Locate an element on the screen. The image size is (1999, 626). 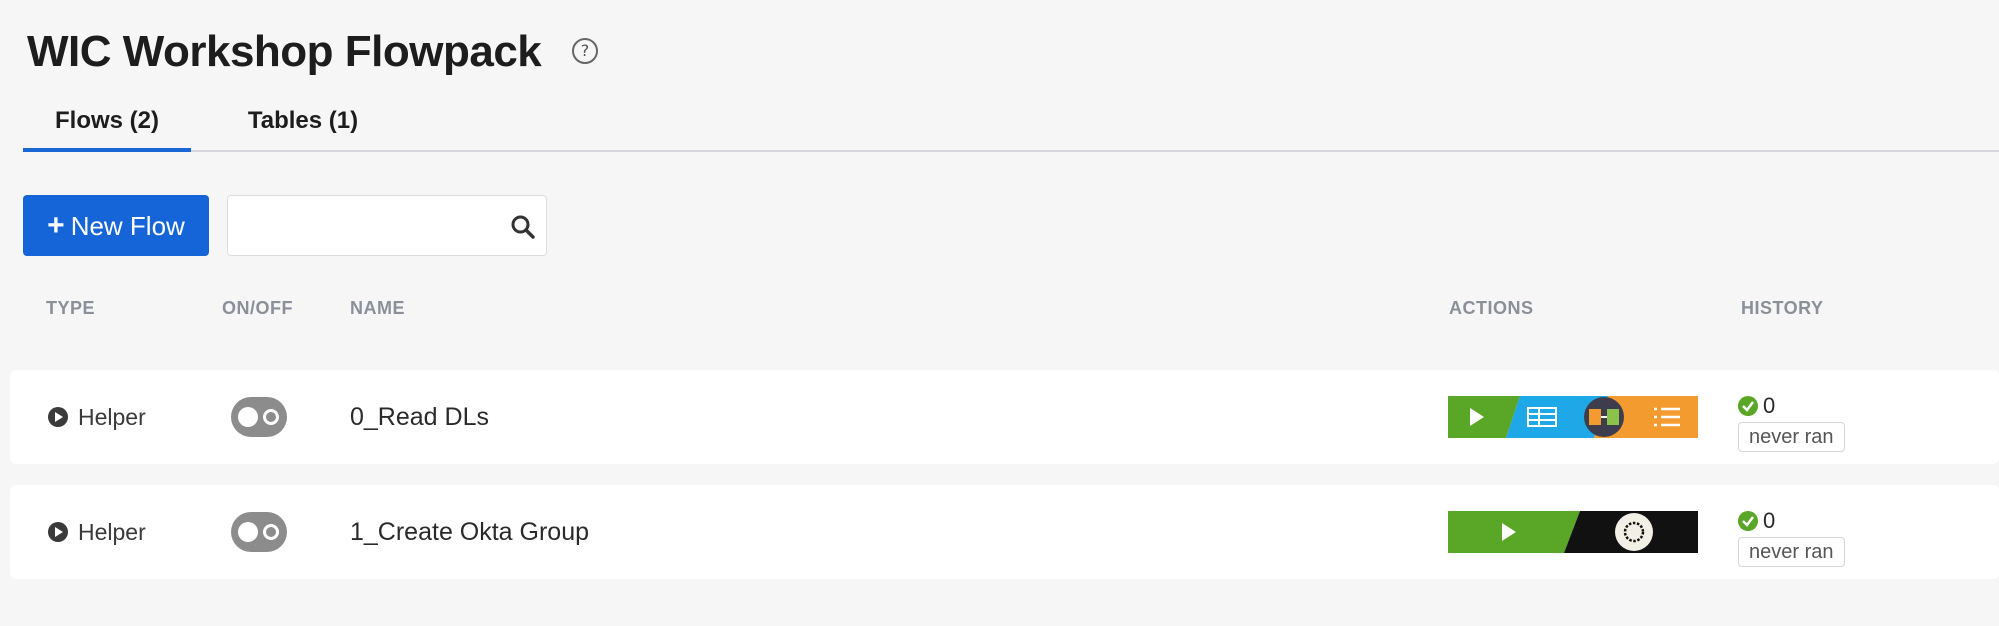
table-row: Helper 0_Read DLs 0 never ran is located at coordinates (1004, 417).